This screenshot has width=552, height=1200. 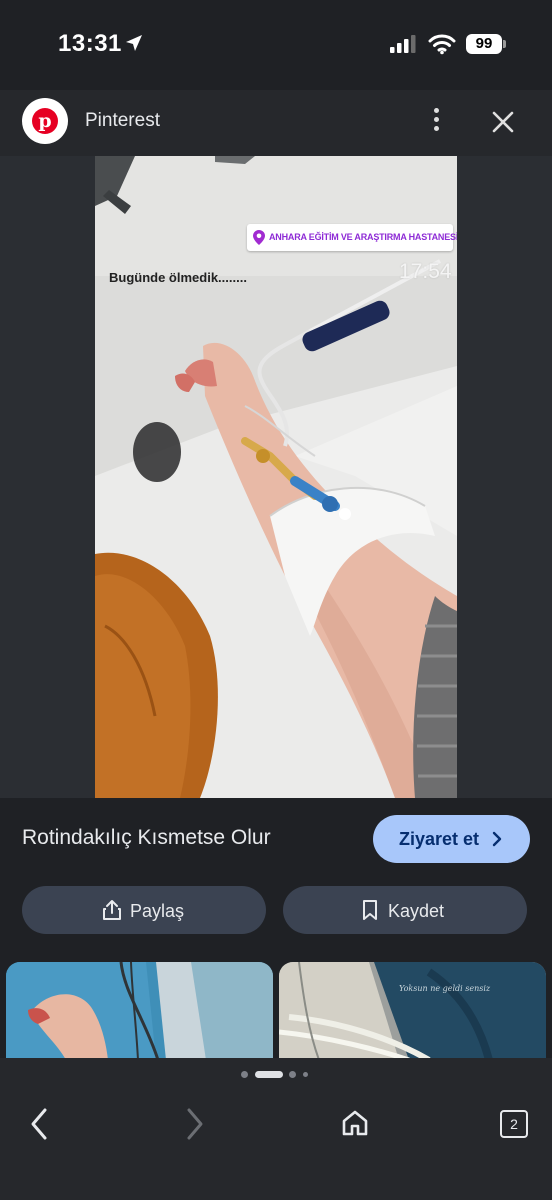 I want to click on back-arrow-icon, so click(x=39, y=1124).